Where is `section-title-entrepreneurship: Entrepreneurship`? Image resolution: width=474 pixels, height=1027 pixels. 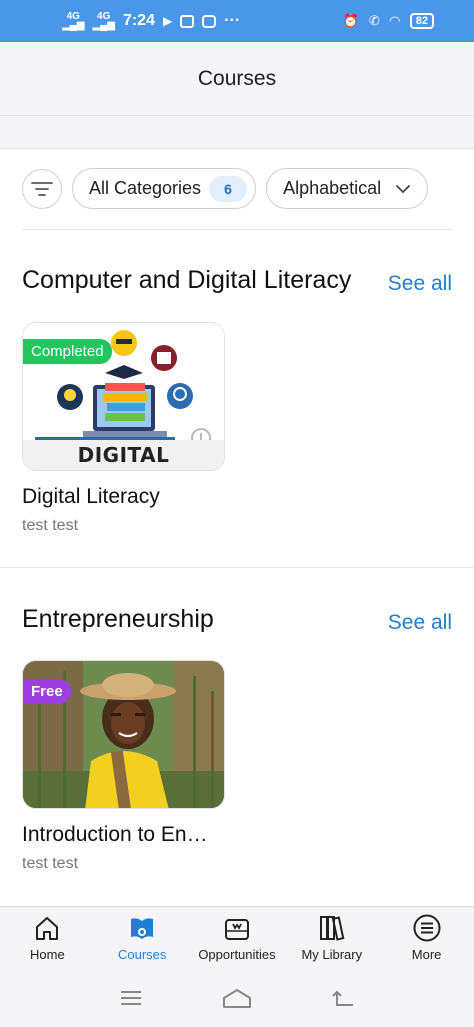
section-title-entrepreneurship: Entrepreneurship is located at coordinates (118, 619).